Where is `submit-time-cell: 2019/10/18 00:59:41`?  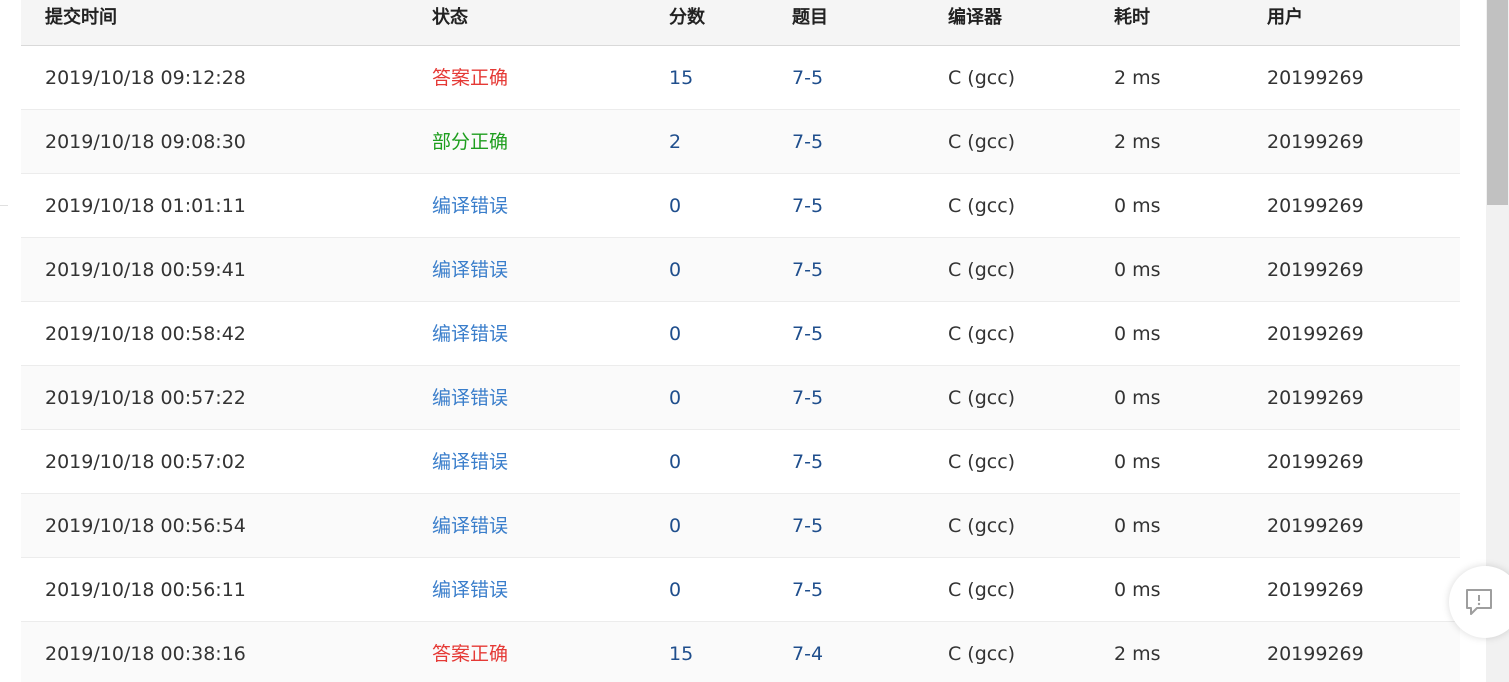
submit-time-cell: 2019/10/18 00:59:41 is located at coordinates (145, 270).